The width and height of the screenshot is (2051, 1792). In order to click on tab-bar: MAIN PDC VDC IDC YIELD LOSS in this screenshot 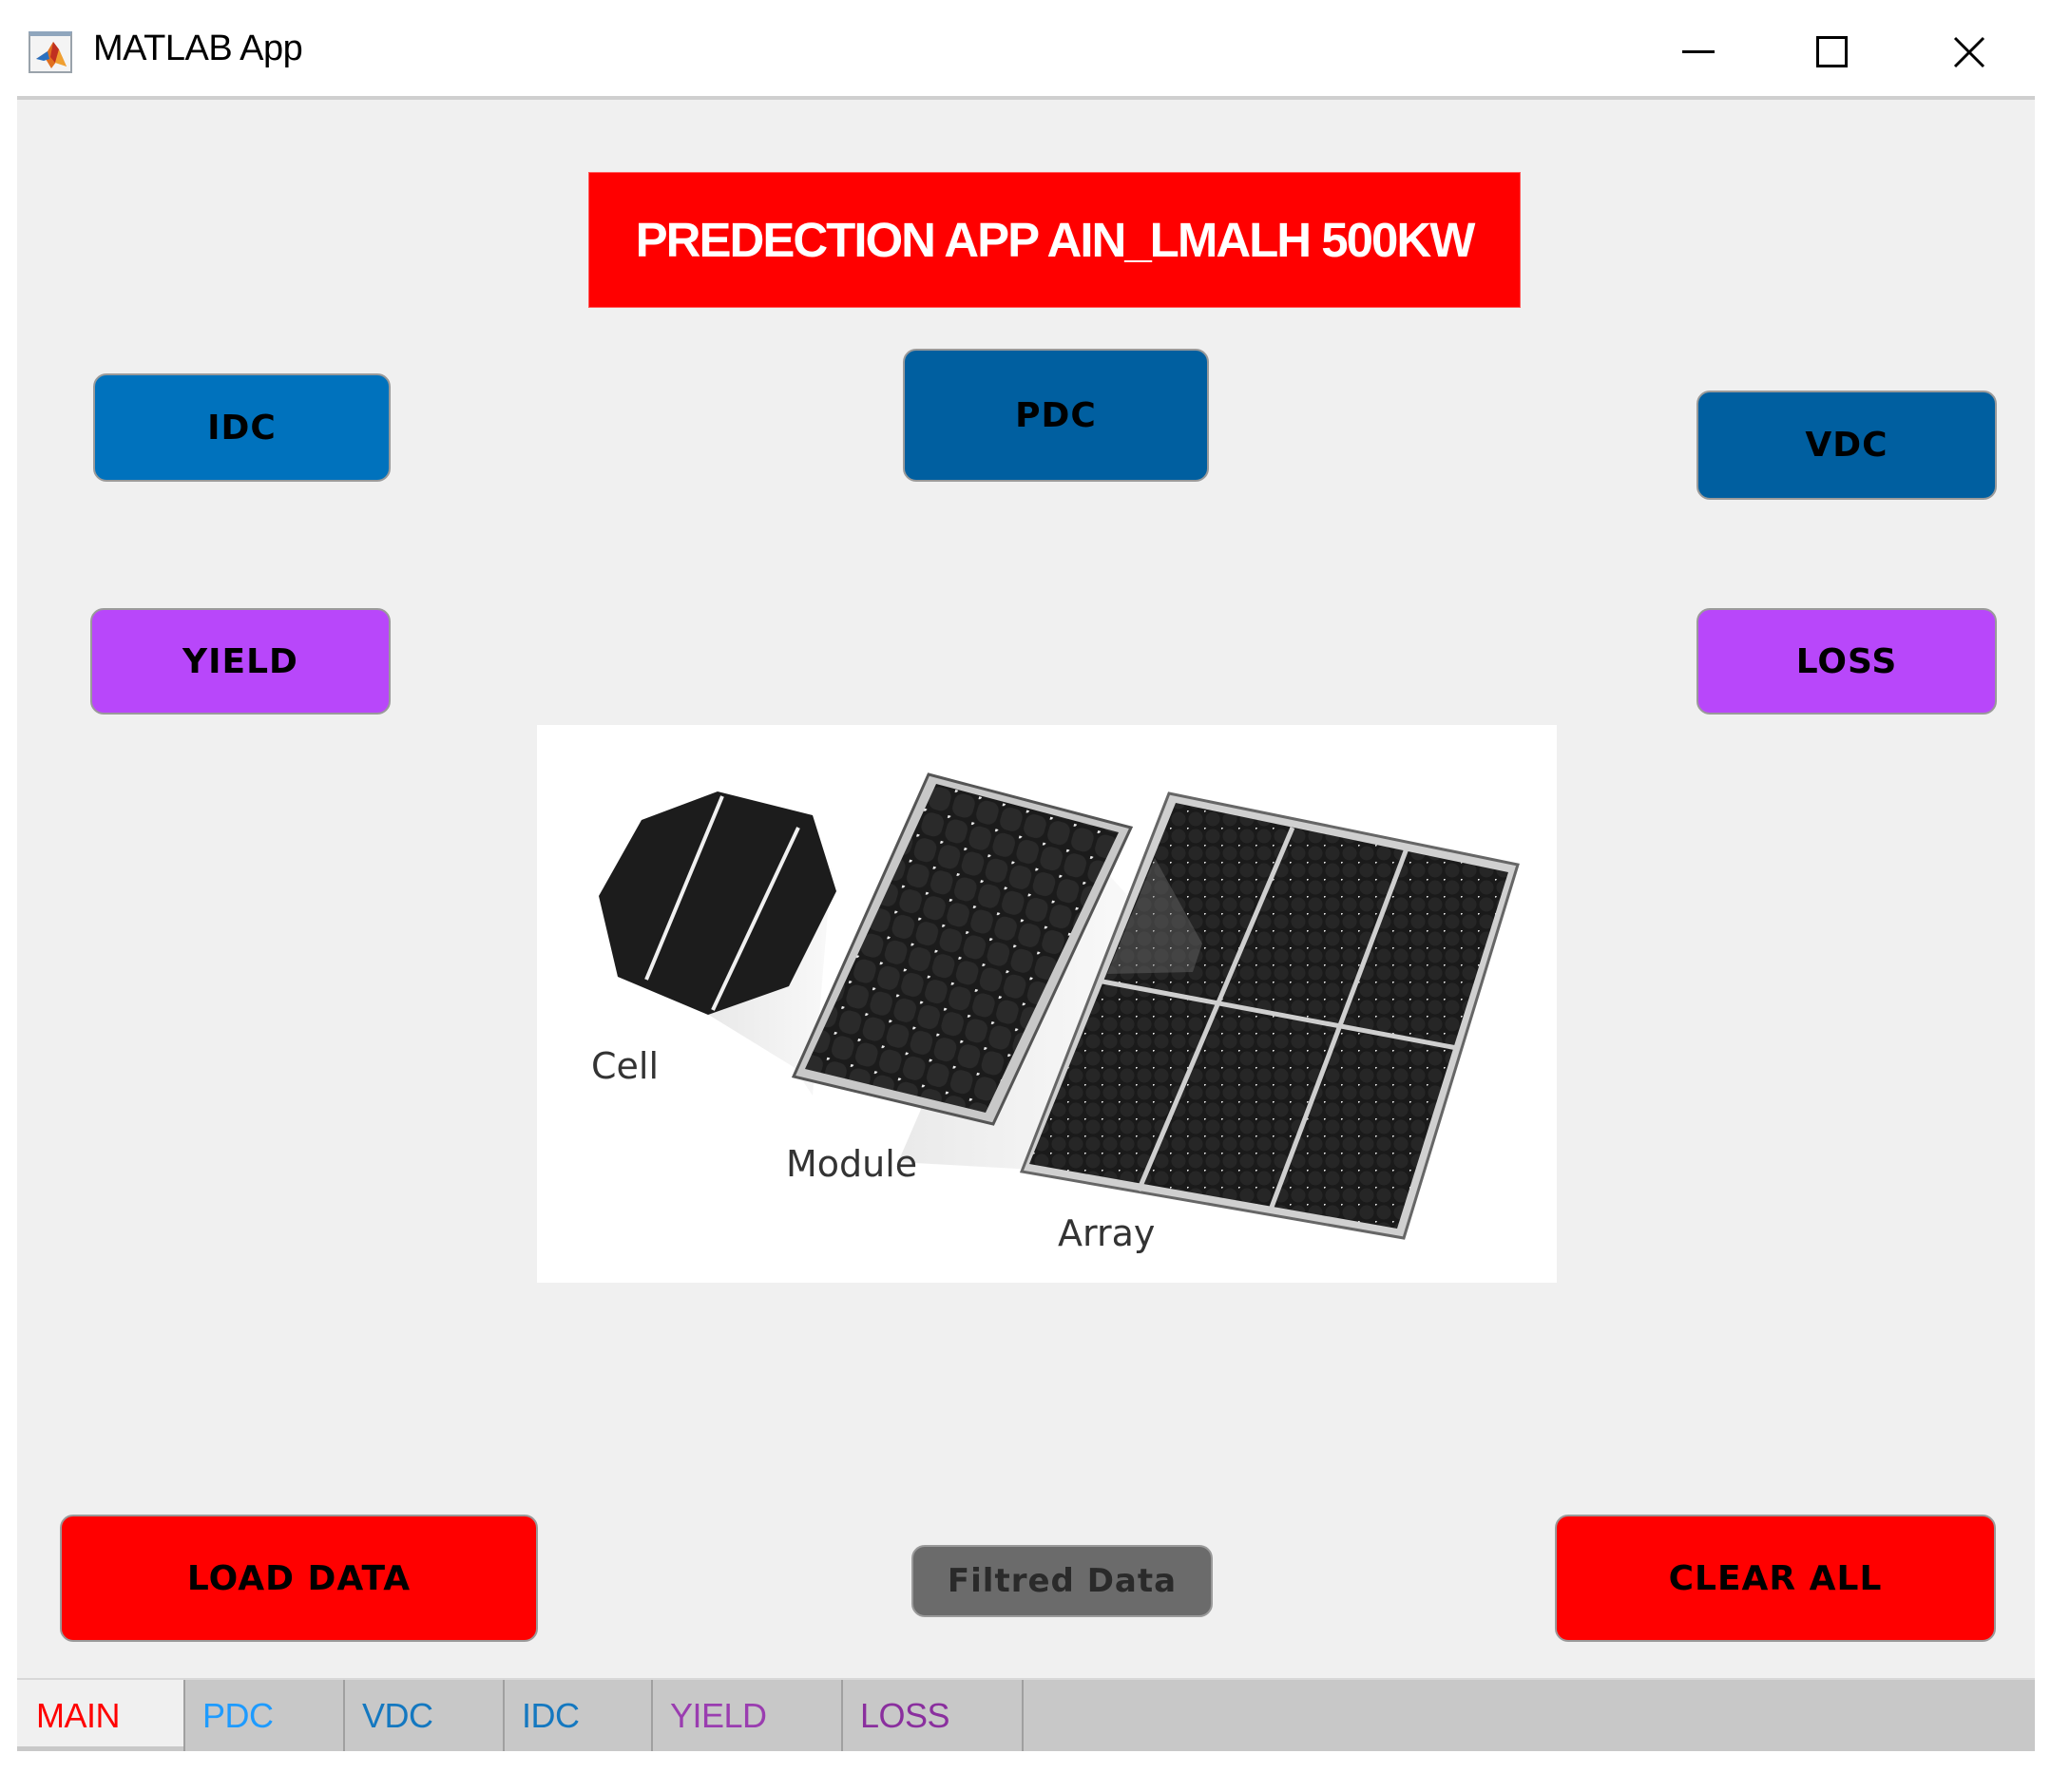, I will do `click(1026, 1714)`.